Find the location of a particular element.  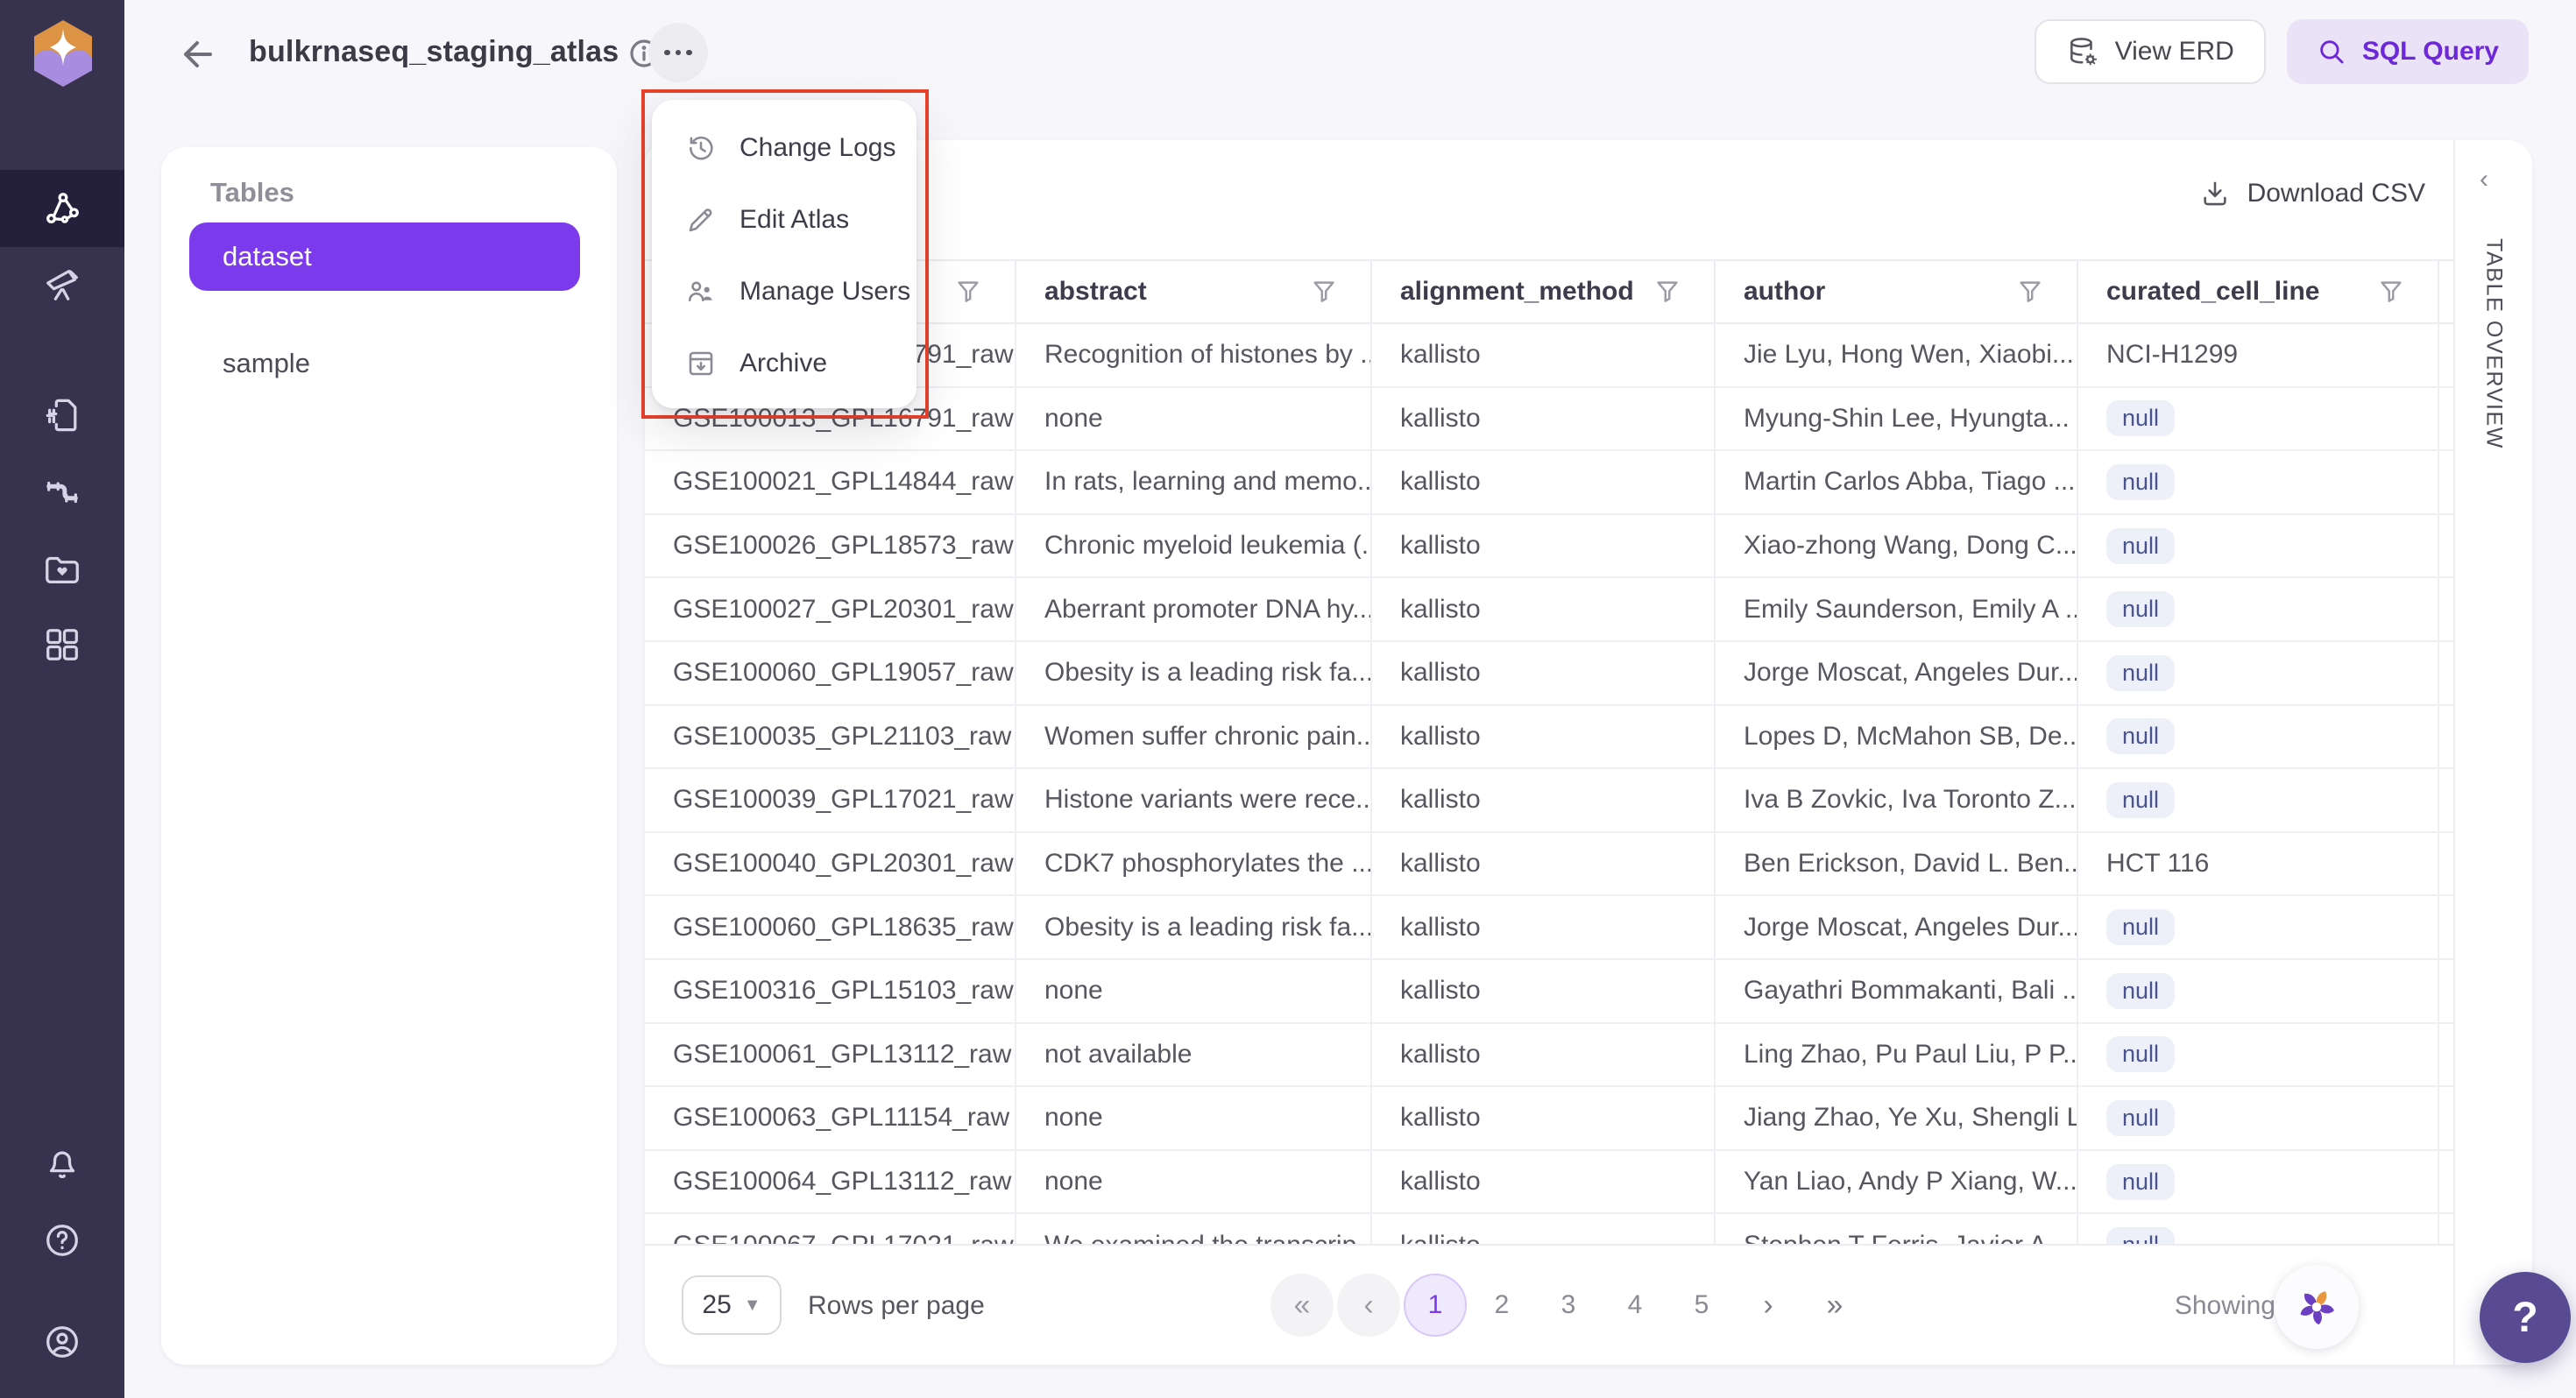

brand-pinwheel-logo is located at coordinates (2317, 1307).